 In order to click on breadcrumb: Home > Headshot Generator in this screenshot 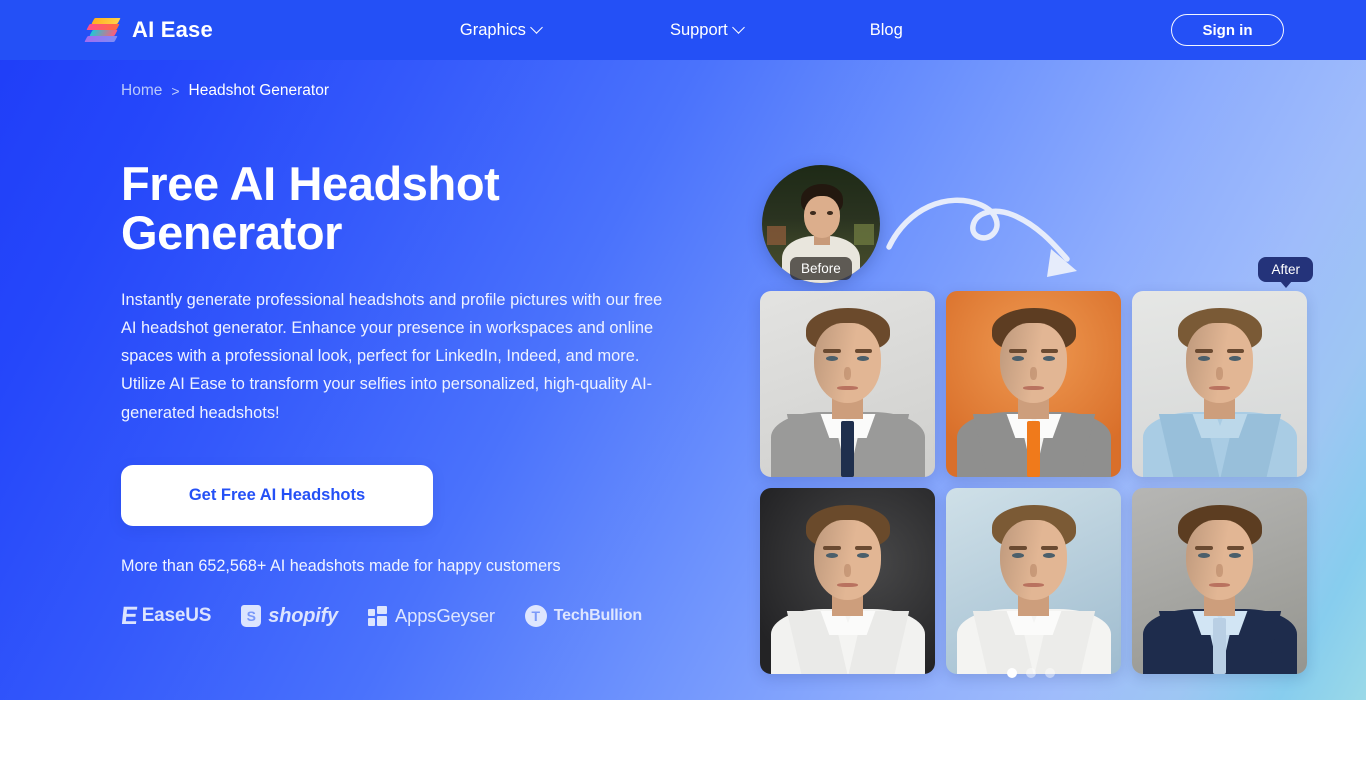, I will do `click(225, 91)`.